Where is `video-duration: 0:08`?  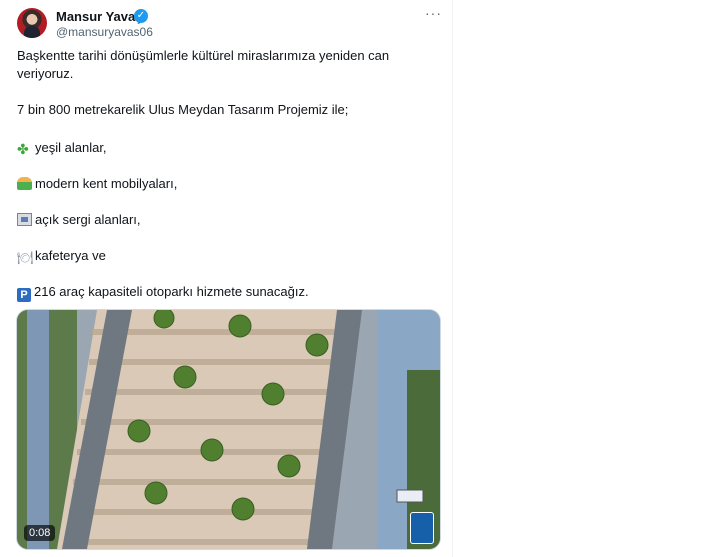 video-duration: 0:08 is located at coordinates (40, 533).